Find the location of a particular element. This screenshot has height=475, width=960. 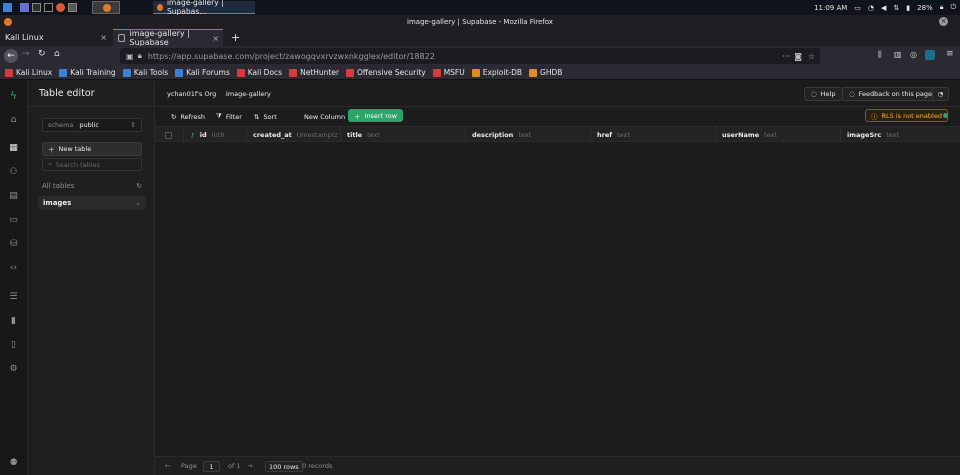

file-manager-icon is located at coordinates (36, 7).